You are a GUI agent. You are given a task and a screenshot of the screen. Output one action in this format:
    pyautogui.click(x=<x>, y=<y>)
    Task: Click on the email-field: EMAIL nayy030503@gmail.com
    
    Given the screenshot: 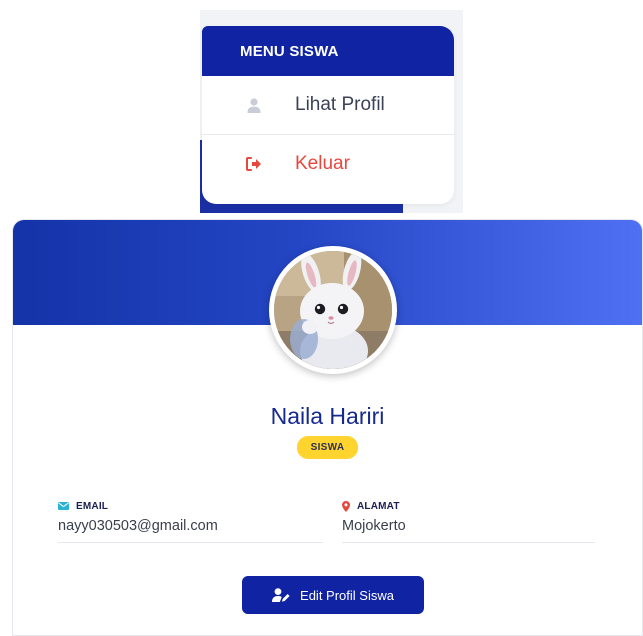 What is the action you would take?
    pyautogui.click(x=190, y=521)
    